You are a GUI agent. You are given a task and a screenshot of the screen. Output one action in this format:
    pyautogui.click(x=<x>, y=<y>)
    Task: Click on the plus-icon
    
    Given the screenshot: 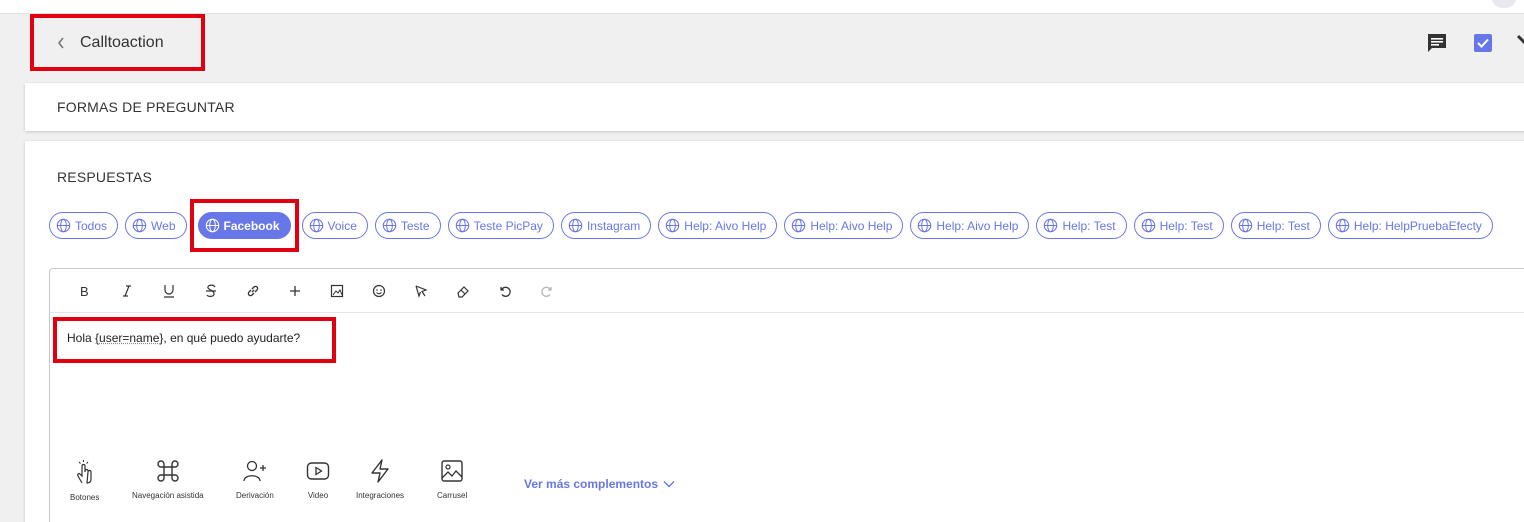 What is the action you would take?
    pyautogui.click(x=295, y=291)
    